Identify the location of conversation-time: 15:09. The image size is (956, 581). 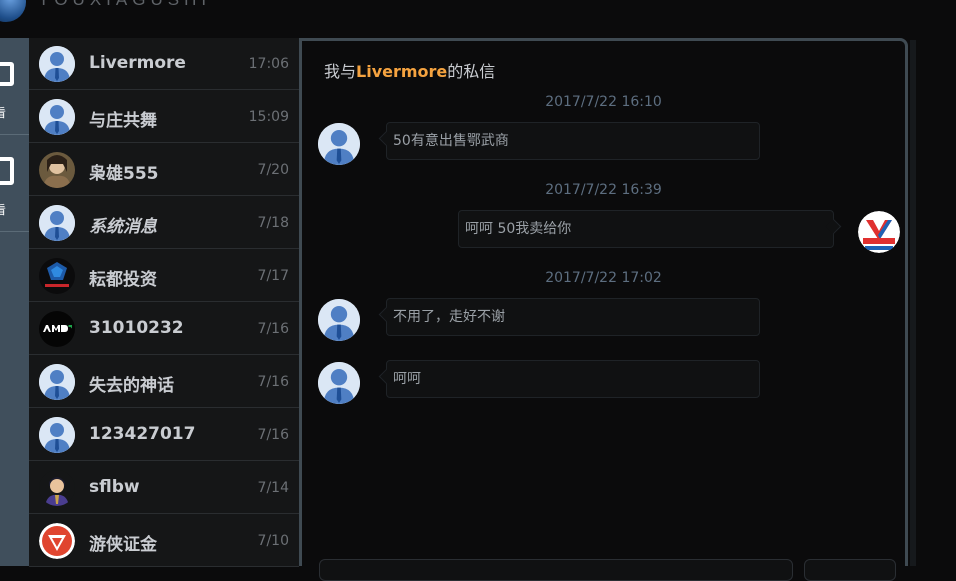
(268, 117).